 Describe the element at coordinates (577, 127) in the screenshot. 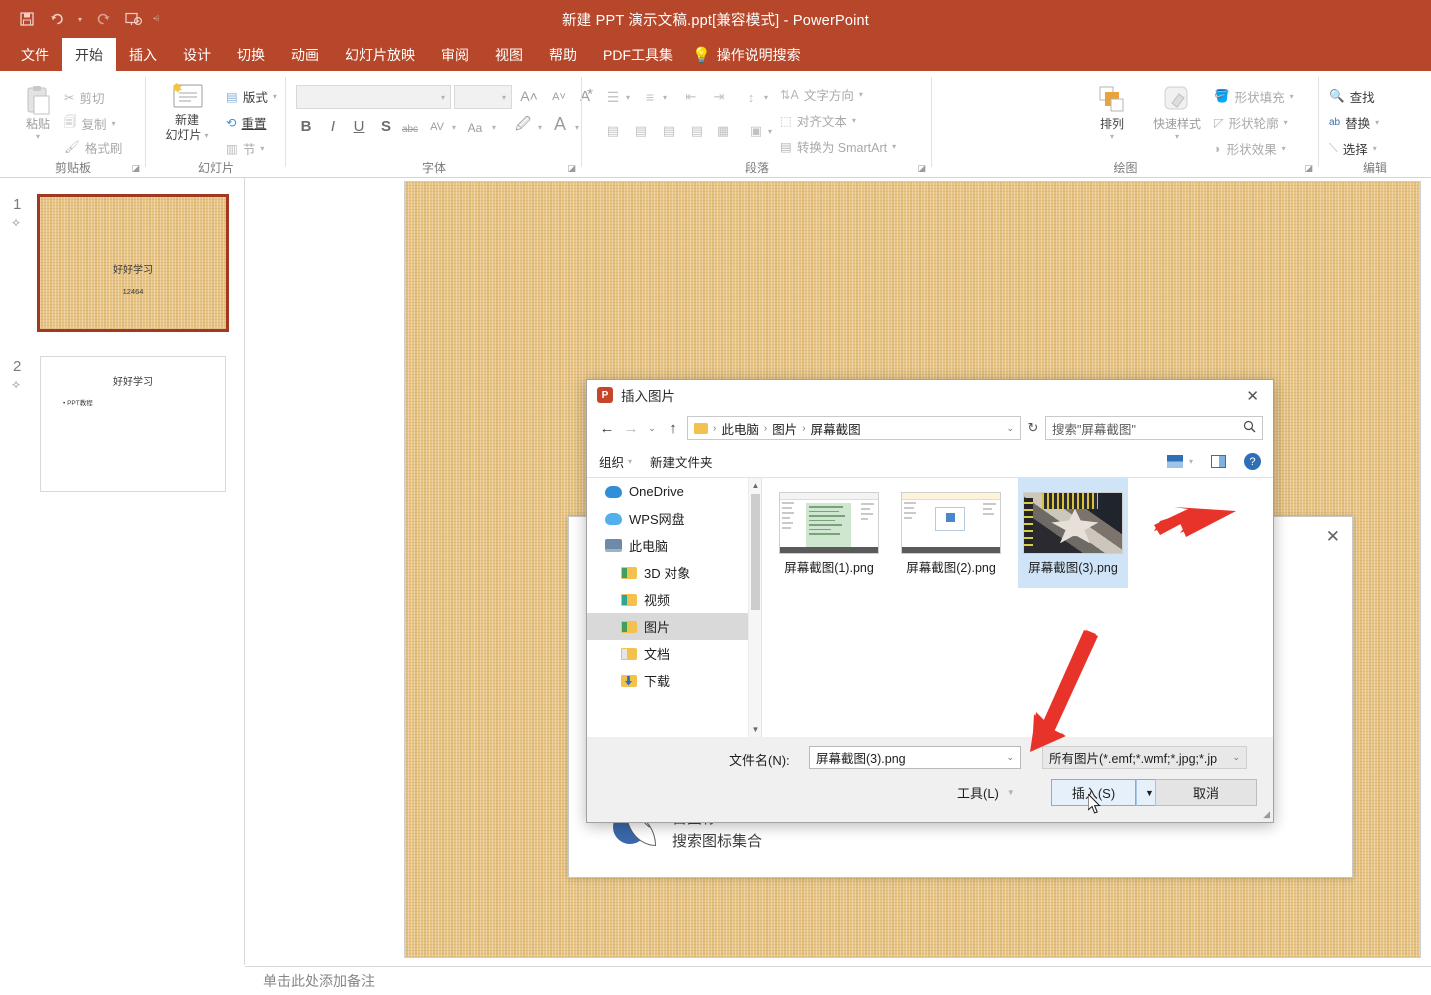

I see `font-color-dropdown-icon: ▾` at that location.